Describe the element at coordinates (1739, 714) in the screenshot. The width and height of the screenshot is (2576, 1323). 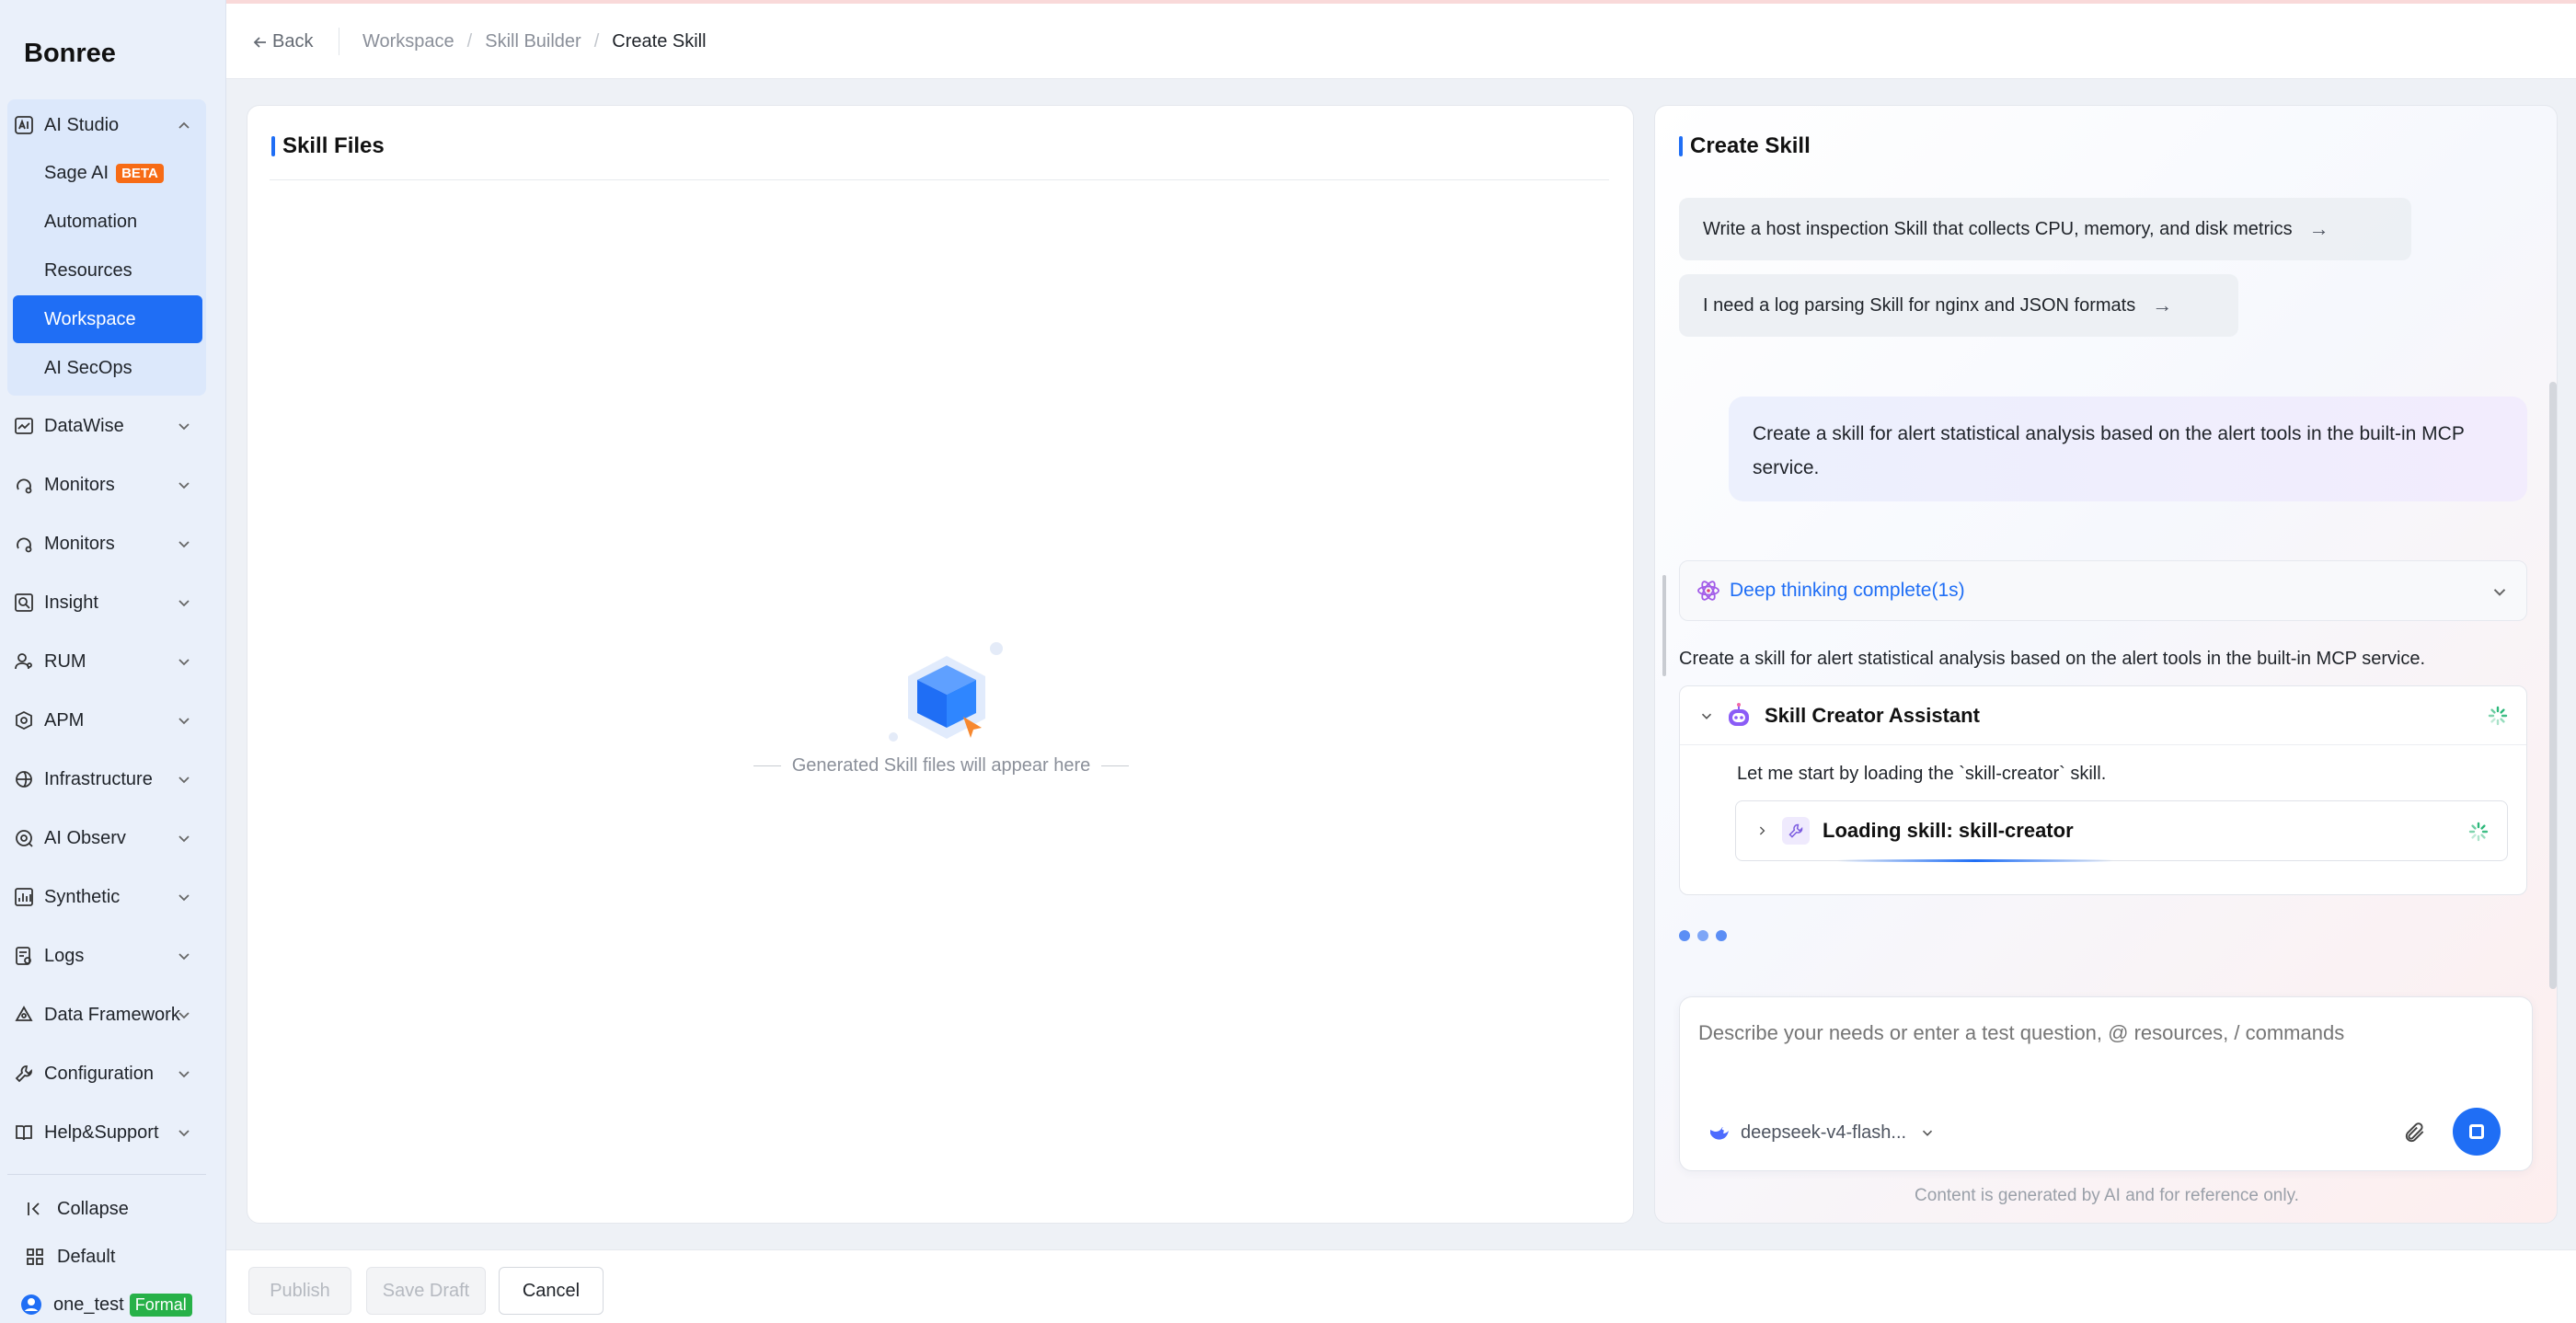
I see `robot-icon` at that location.